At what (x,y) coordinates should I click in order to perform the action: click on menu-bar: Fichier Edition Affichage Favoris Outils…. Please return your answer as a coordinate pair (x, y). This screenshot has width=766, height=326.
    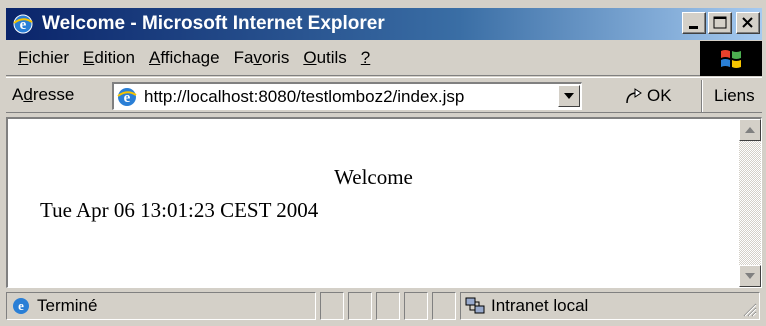
    Looking at the image, I should click on (384, 58).